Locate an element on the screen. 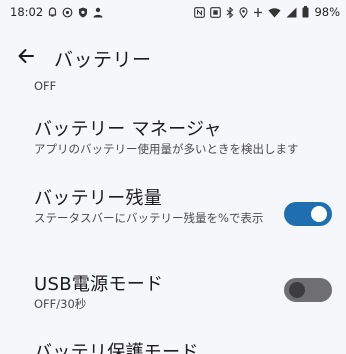 This screenshot has width=346, height=354. status-bar: 18:02 98% is located at coordinates (173, 12).